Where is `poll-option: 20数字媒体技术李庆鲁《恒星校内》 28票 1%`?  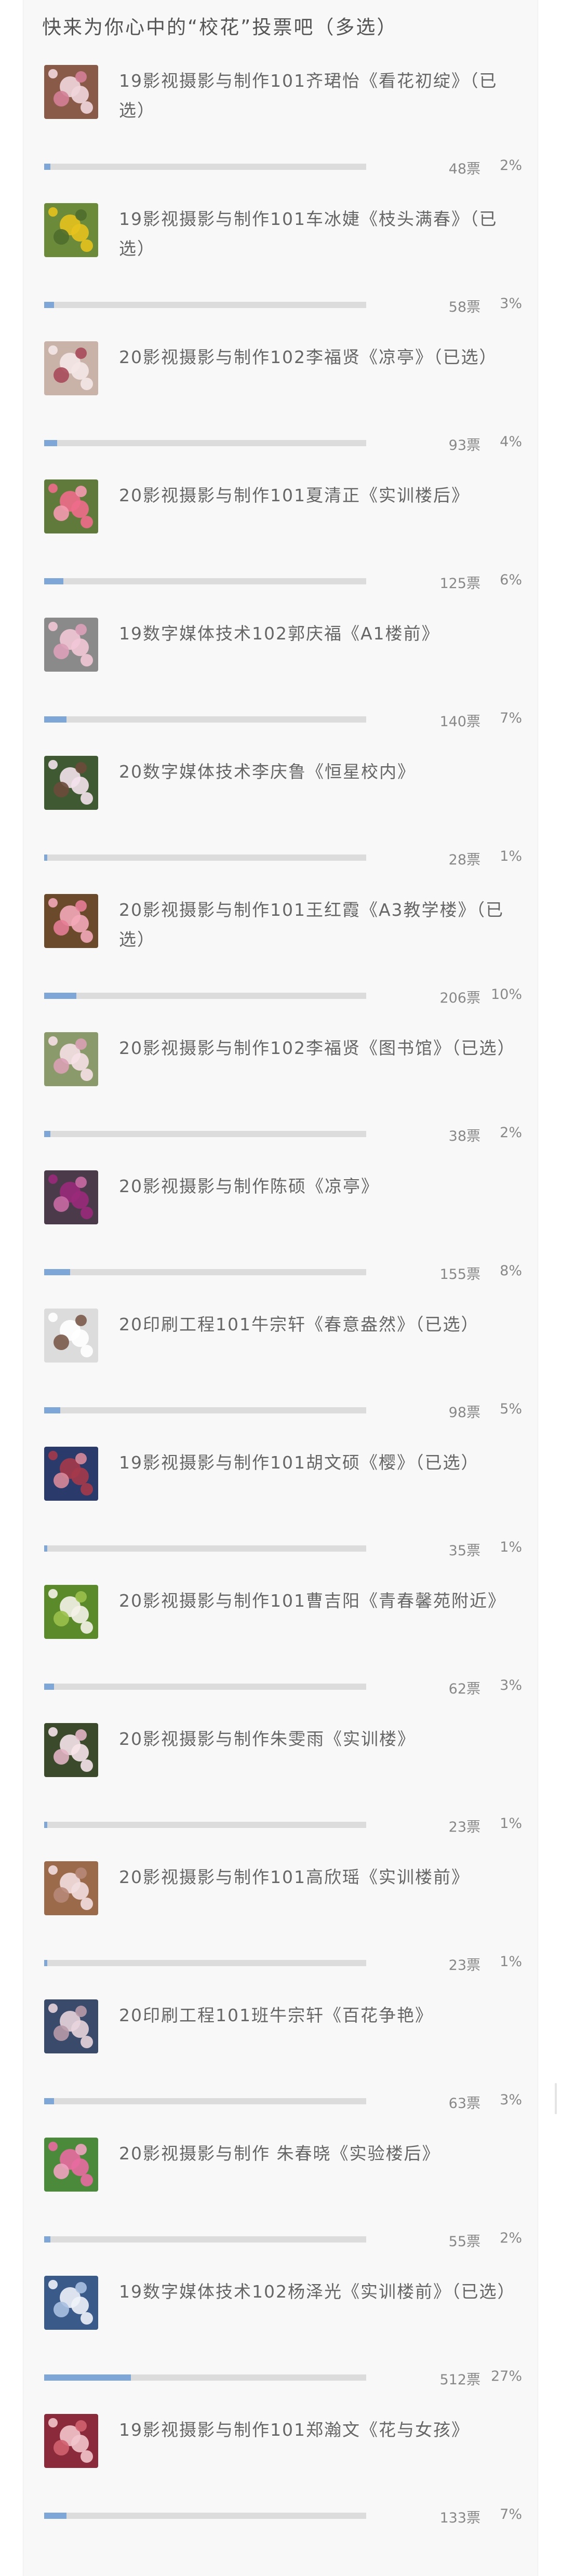
poll-option: 20数字媒体技术李庆鲁《恒星校内》 28票 1% is located at coordinates (281, 825).